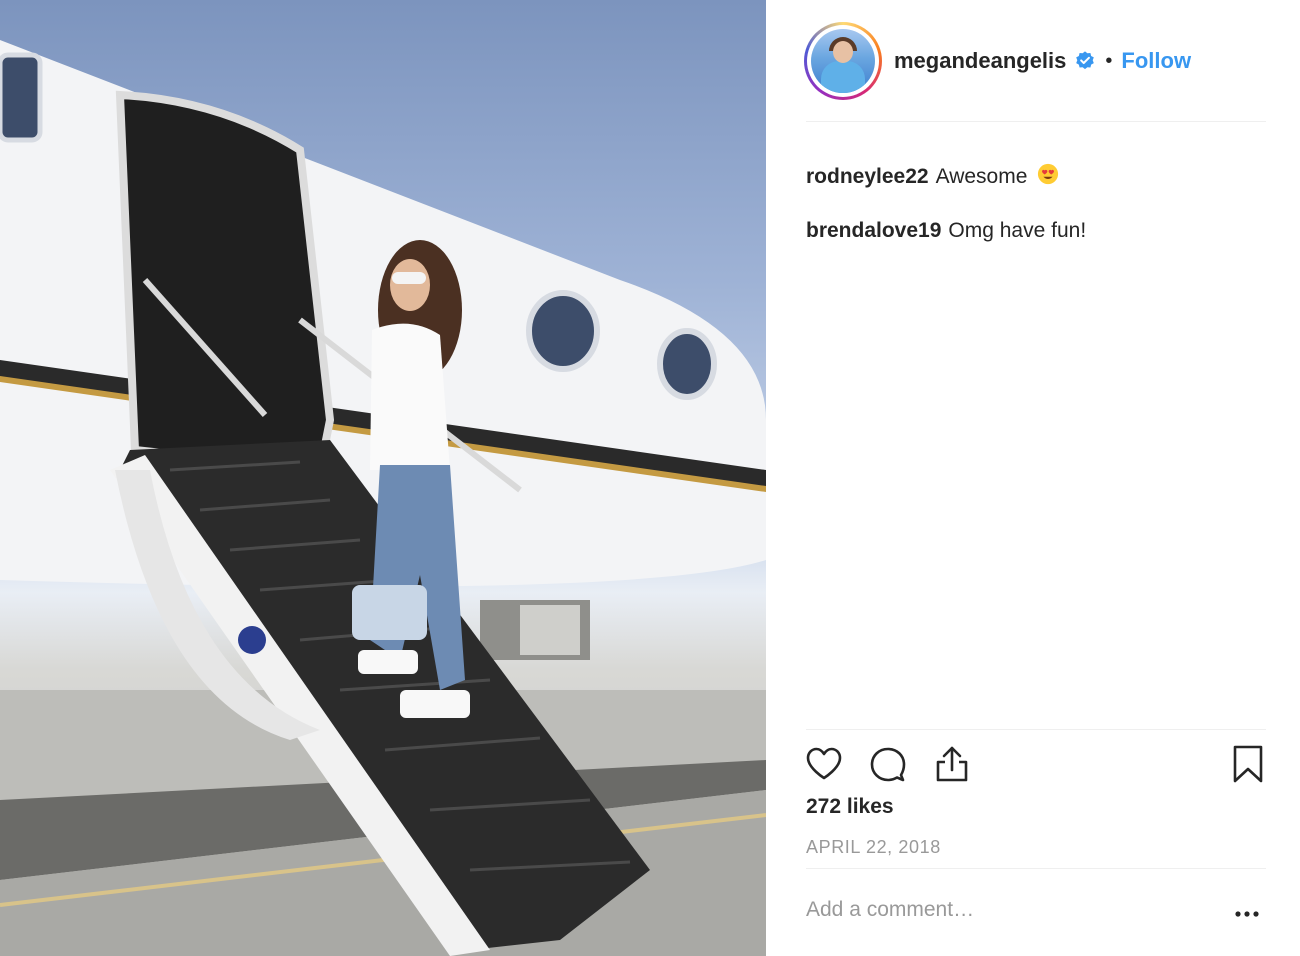 This screenshot has height=956, width=1300. What do you see at coordinates (867, 176) in the screenshot?
I see `comment-username: rodneylee22` at bounding box center [867, 176].